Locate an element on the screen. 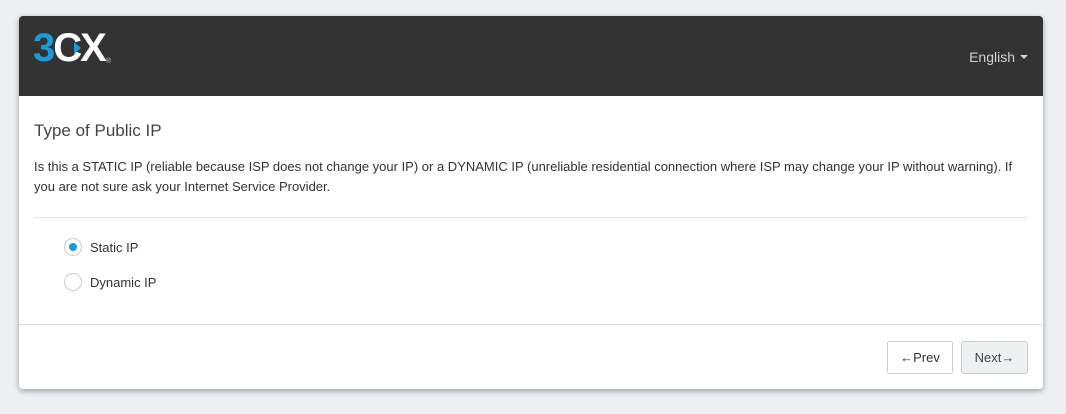  page-title: Type of Public IP is located at coordinates (98, 130).